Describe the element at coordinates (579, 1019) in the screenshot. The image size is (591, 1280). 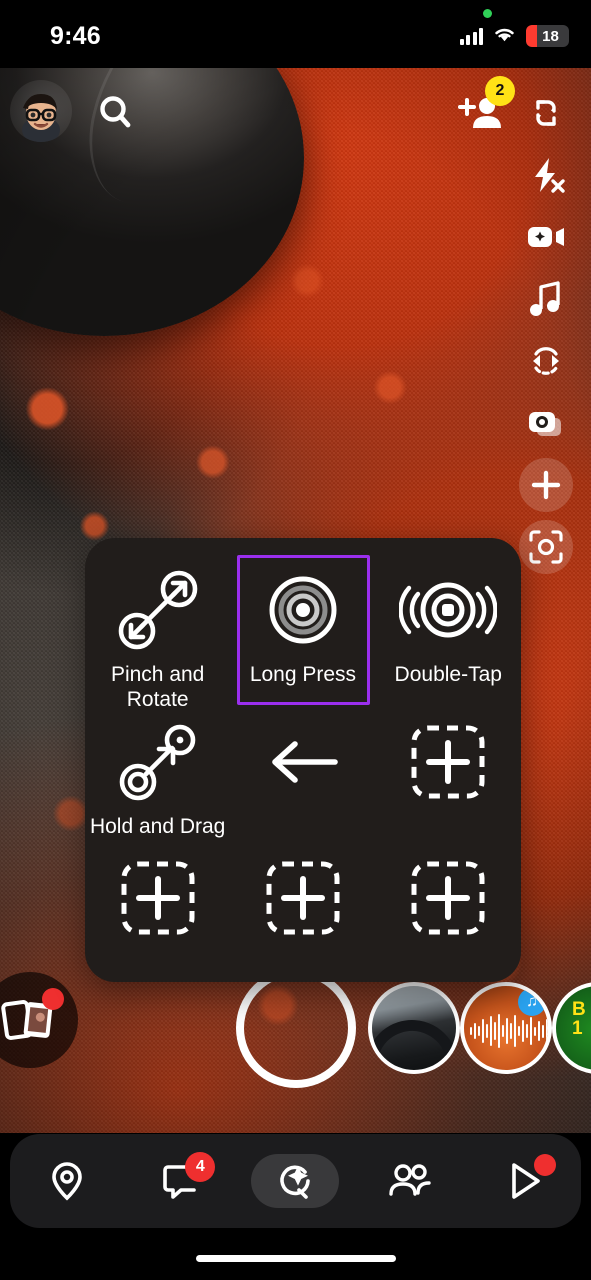
I see `lens-green-label: B1` at that location.